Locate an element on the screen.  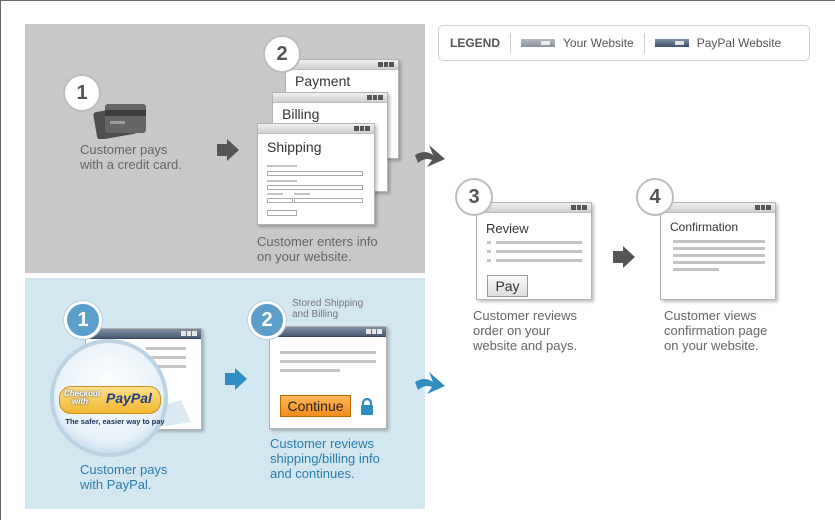
paypal-review-window: Continue is located at coordinates (328, 377).